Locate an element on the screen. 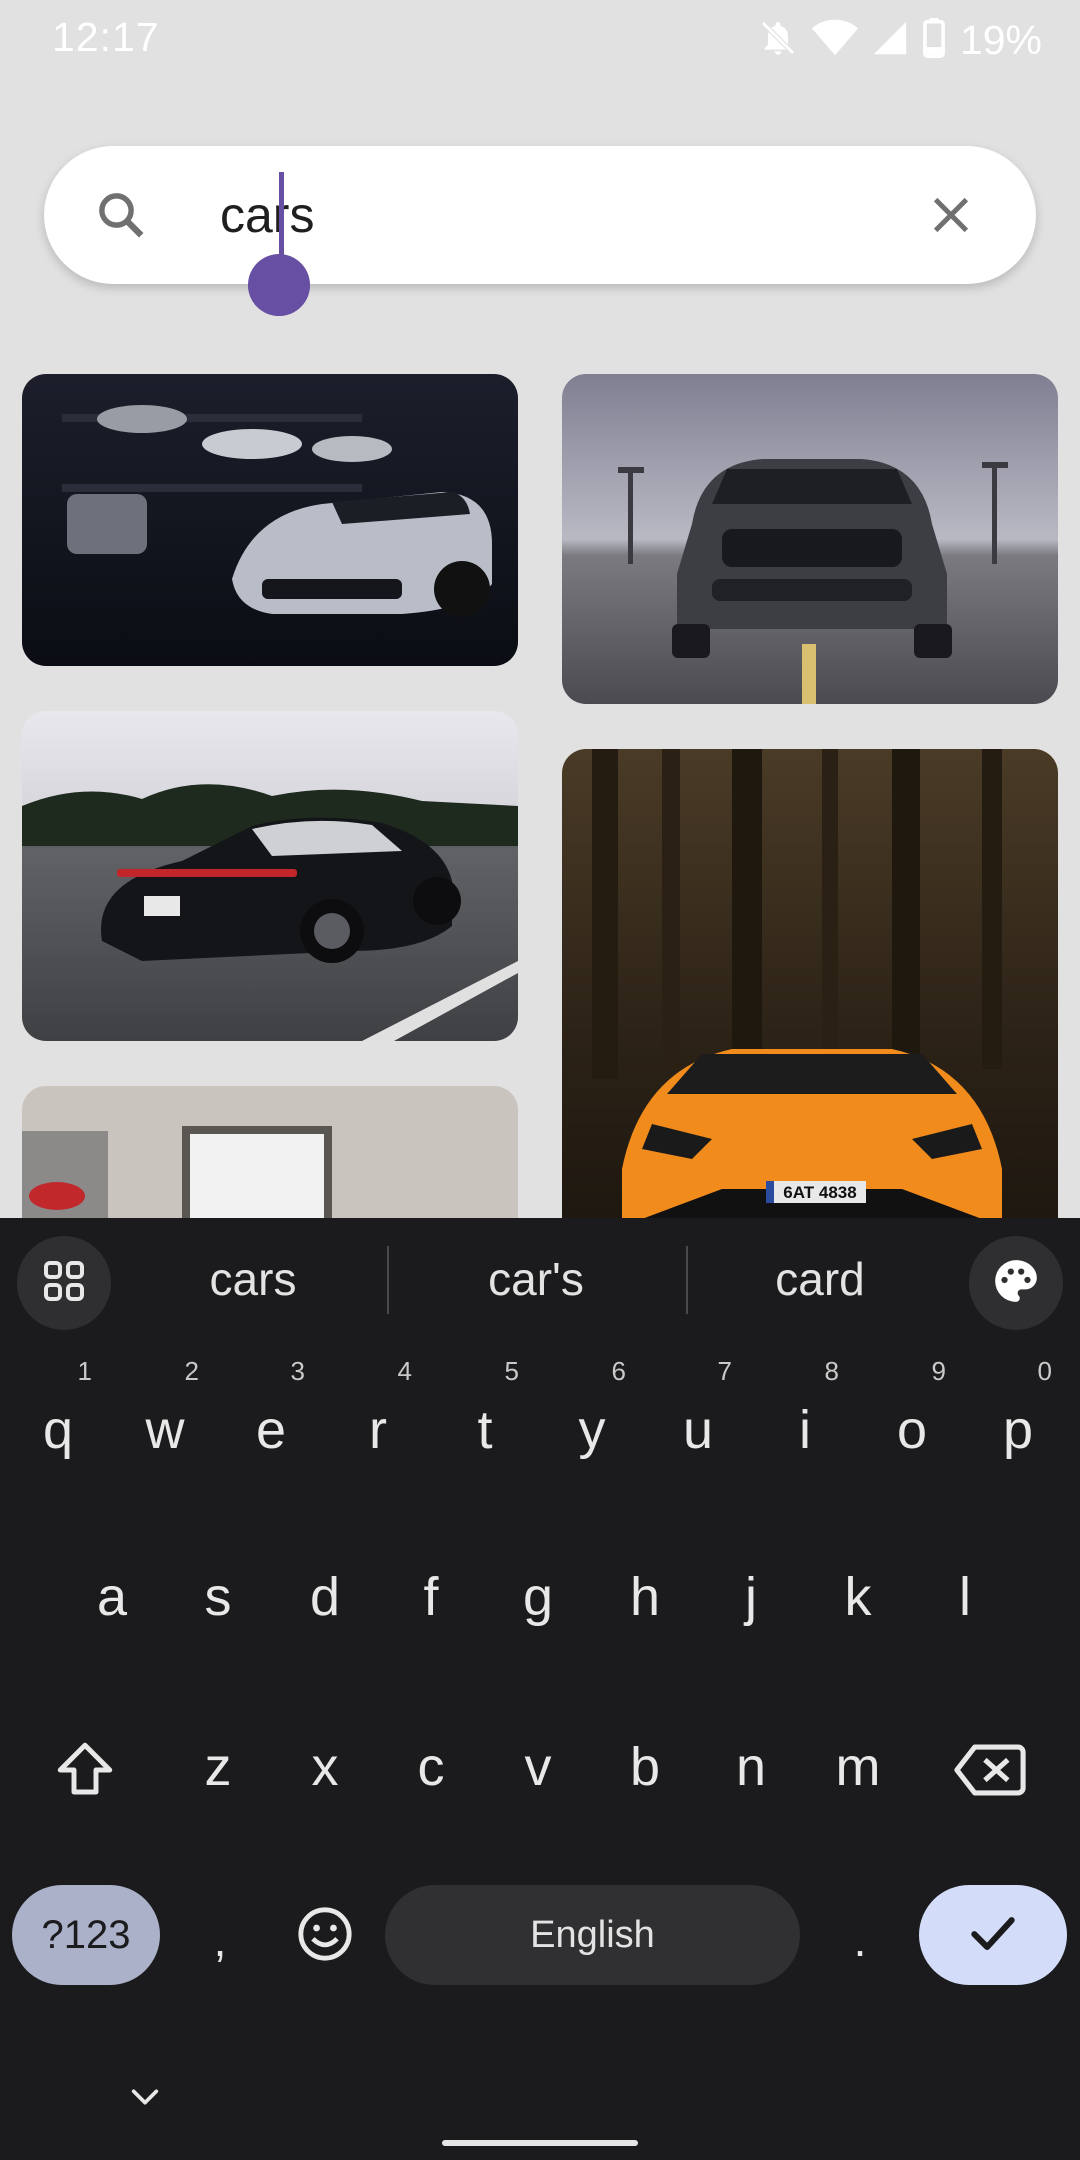 The width and height of the screenshot is (1080, 2160). search-icon is located at coordinates (121, 217).